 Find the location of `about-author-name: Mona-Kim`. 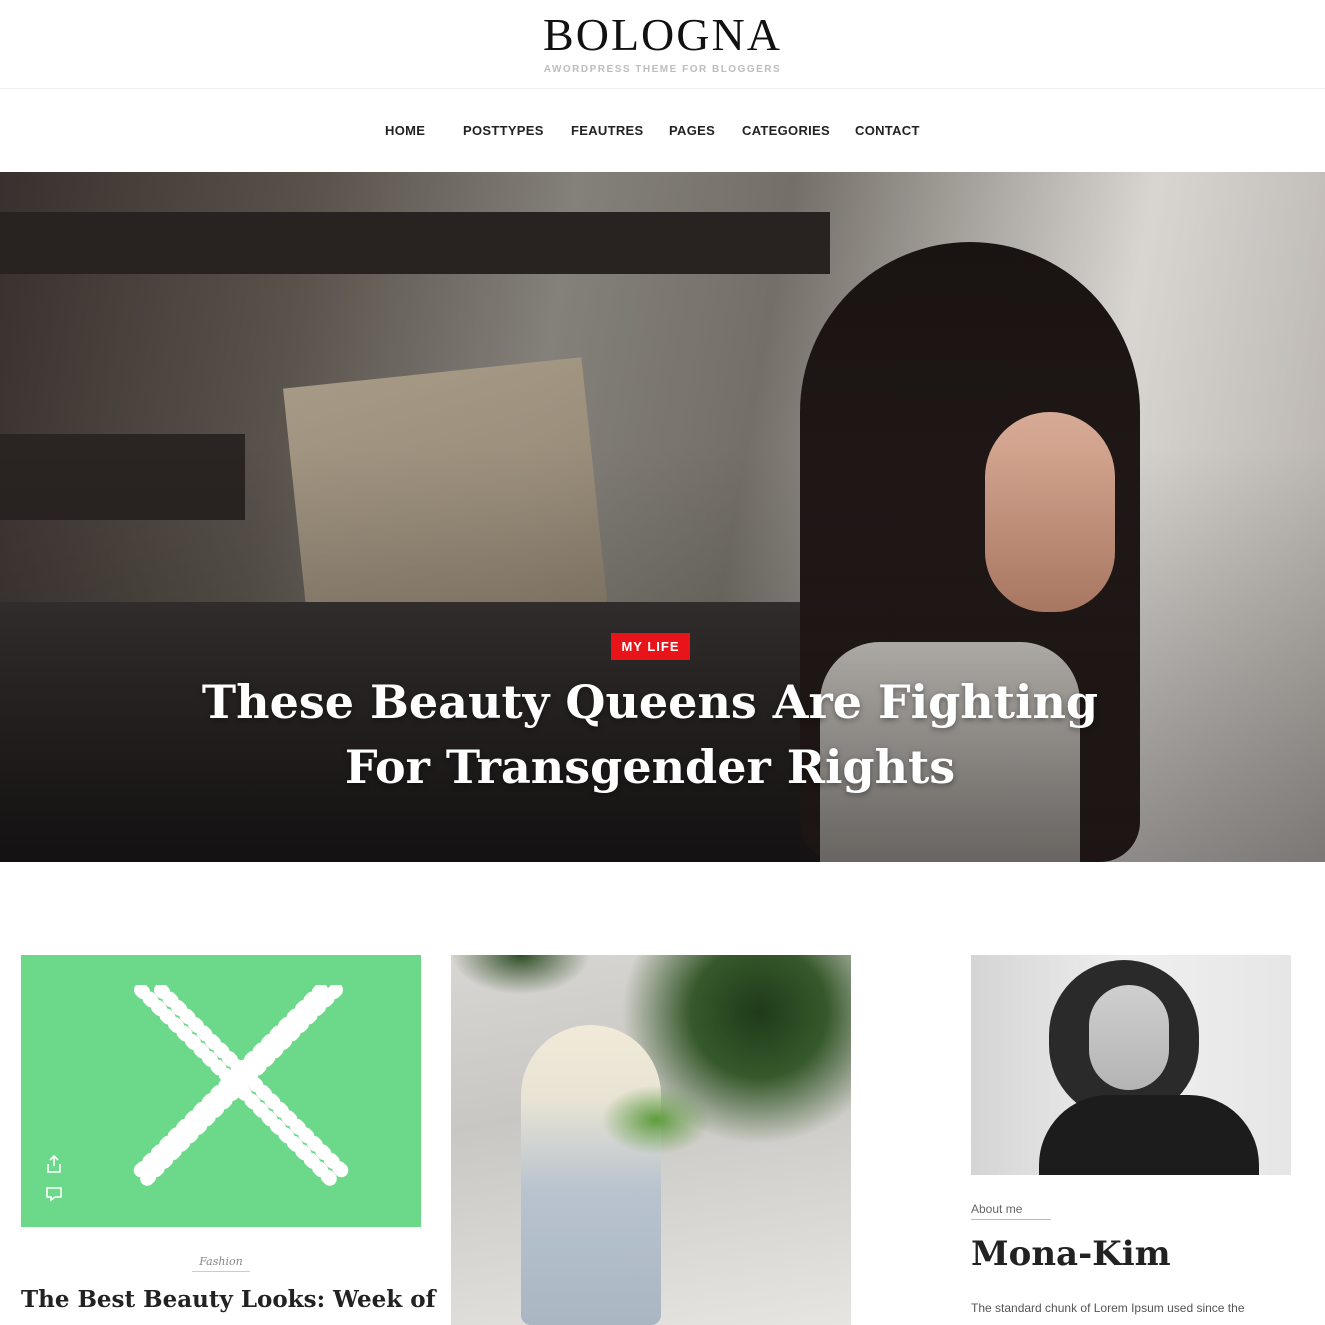

about-author-name: Mona-Kim is located at coordinates (1071, 1254).